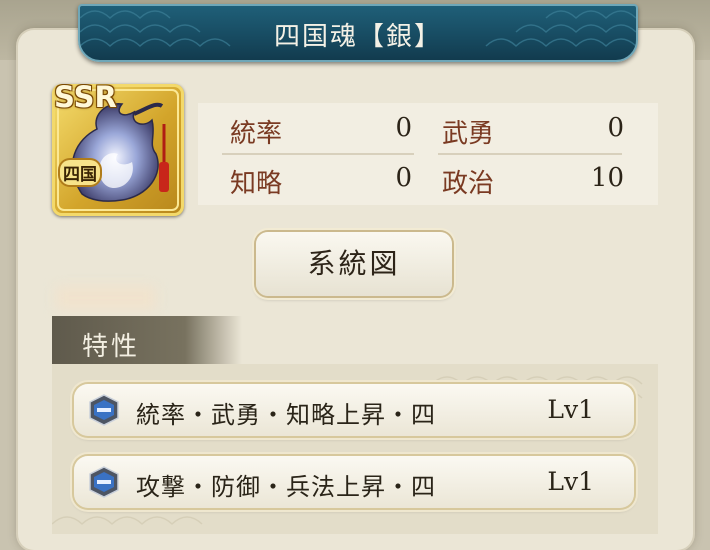 Image resolution: width=710 pixels, height=550 pixels. What do you see at coordinates (118, 150) in the screenshot?
I see `item-card: SSR 四国` at bounding box center [118, 150].